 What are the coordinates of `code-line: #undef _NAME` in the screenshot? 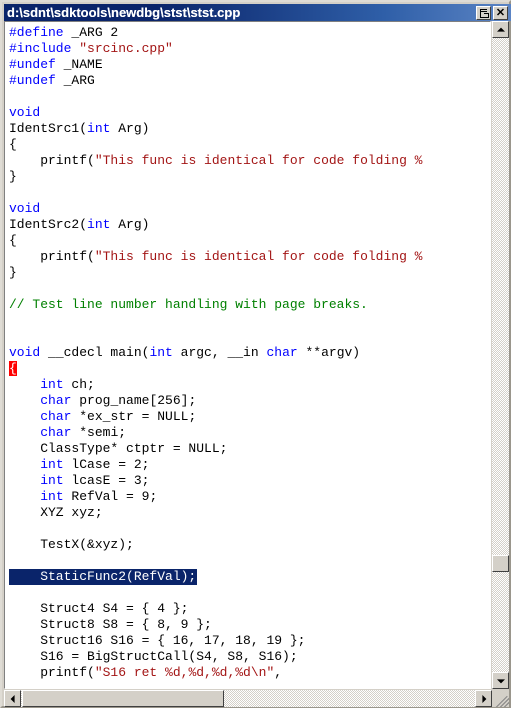 It's located at (215, 65).